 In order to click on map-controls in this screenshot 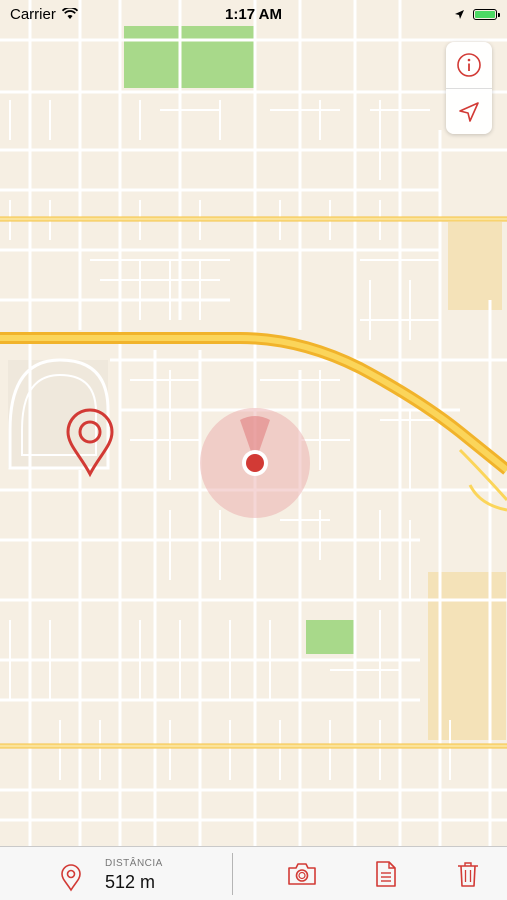, I will do `click(469, 88)`.